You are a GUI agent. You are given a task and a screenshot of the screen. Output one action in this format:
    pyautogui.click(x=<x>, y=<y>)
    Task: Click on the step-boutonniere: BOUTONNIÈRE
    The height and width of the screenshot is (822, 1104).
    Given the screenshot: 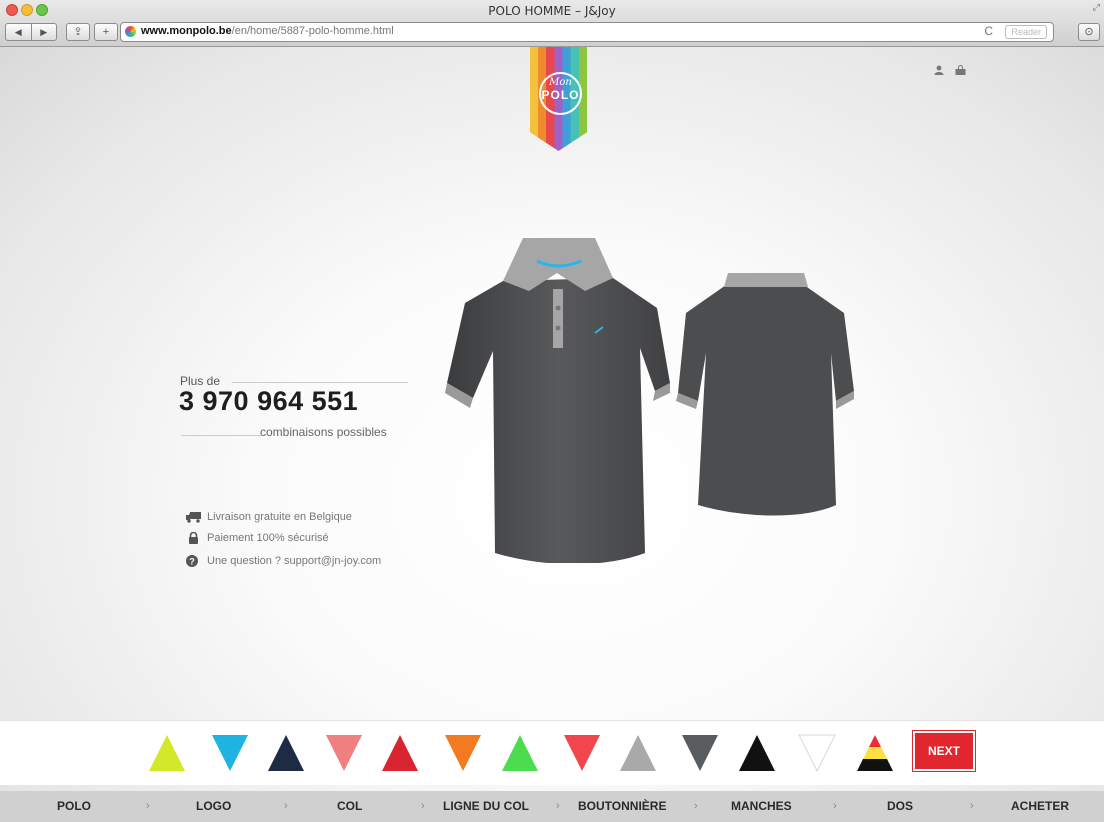 What is the action you would take?
    pyautogui.click(x=622, y=806)
    